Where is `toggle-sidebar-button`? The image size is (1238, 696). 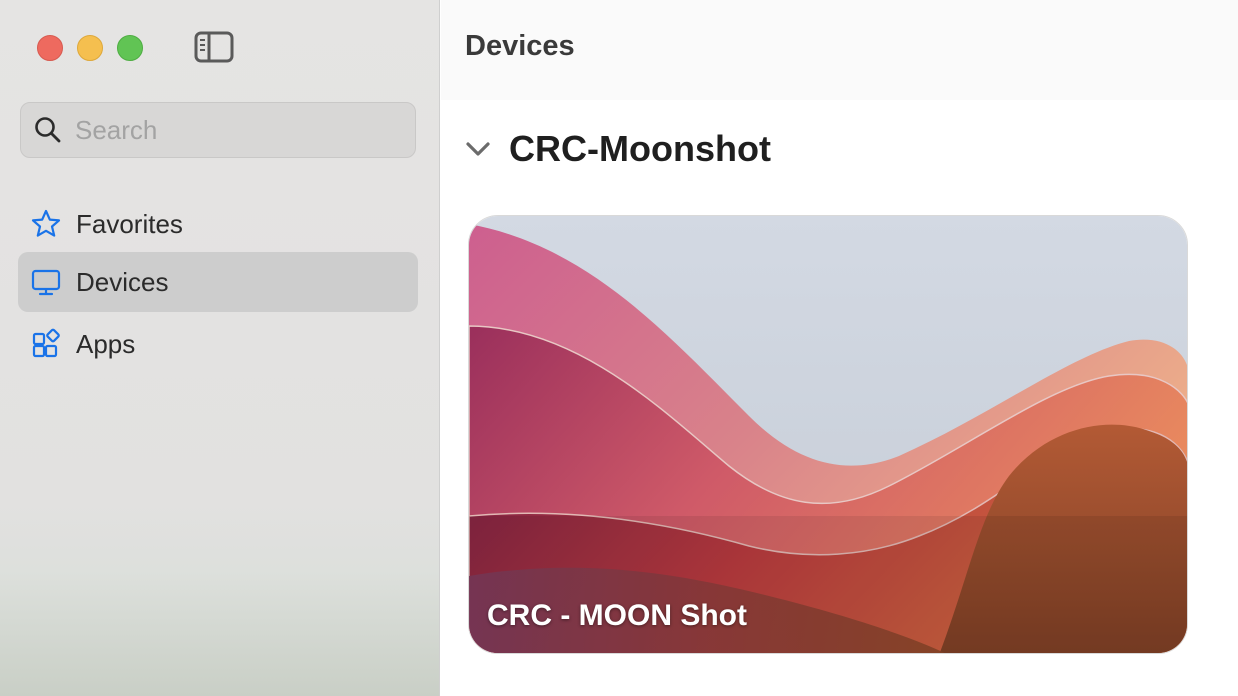 toggle-sidebar-button is located at coordinates (214, 47).